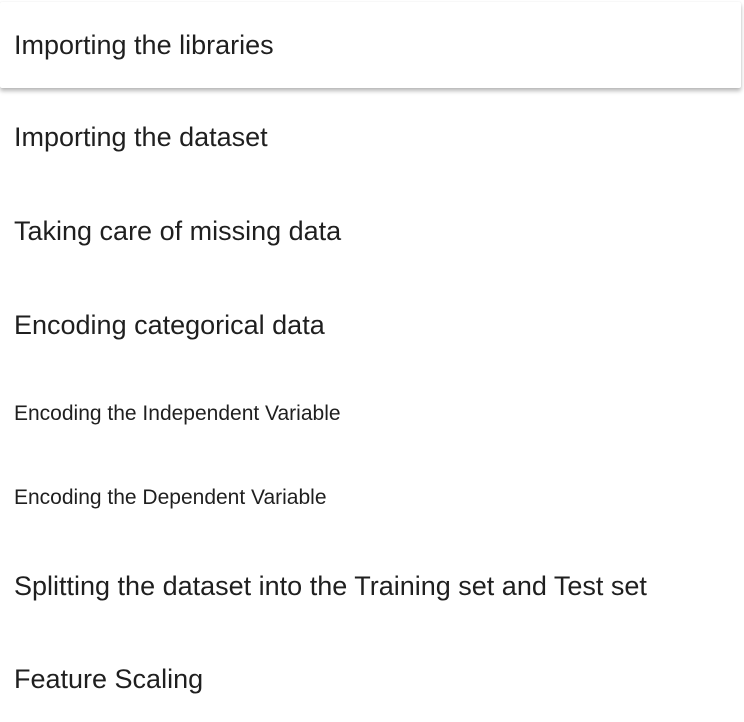 This screenshot has width=744, height=722. Describe the element at coordinates (144, 44) in the screenshot. I see `toc-item-label: Importing the libraries` at that location.